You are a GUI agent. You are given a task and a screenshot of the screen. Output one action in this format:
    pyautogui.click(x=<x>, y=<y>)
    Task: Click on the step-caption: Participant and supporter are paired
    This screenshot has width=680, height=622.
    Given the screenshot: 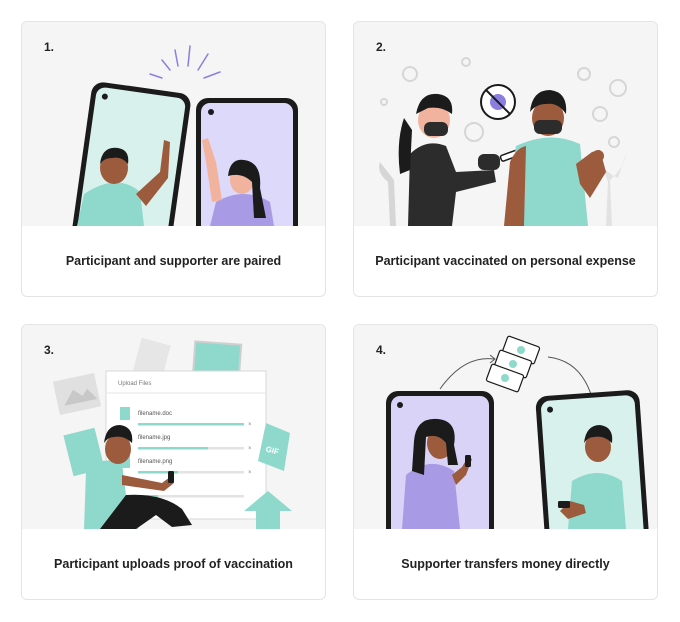 What is the action you would take?
    pyautogui.click(x=173, y=261)
    